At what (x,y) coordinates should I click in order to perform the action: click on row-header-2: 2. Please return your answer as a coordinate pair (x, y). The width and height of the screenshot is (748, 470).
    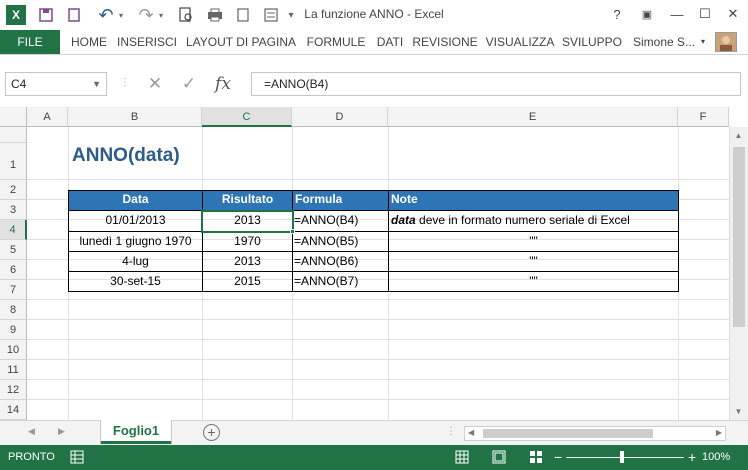
    Looking at the image, I should click on (13, 190).